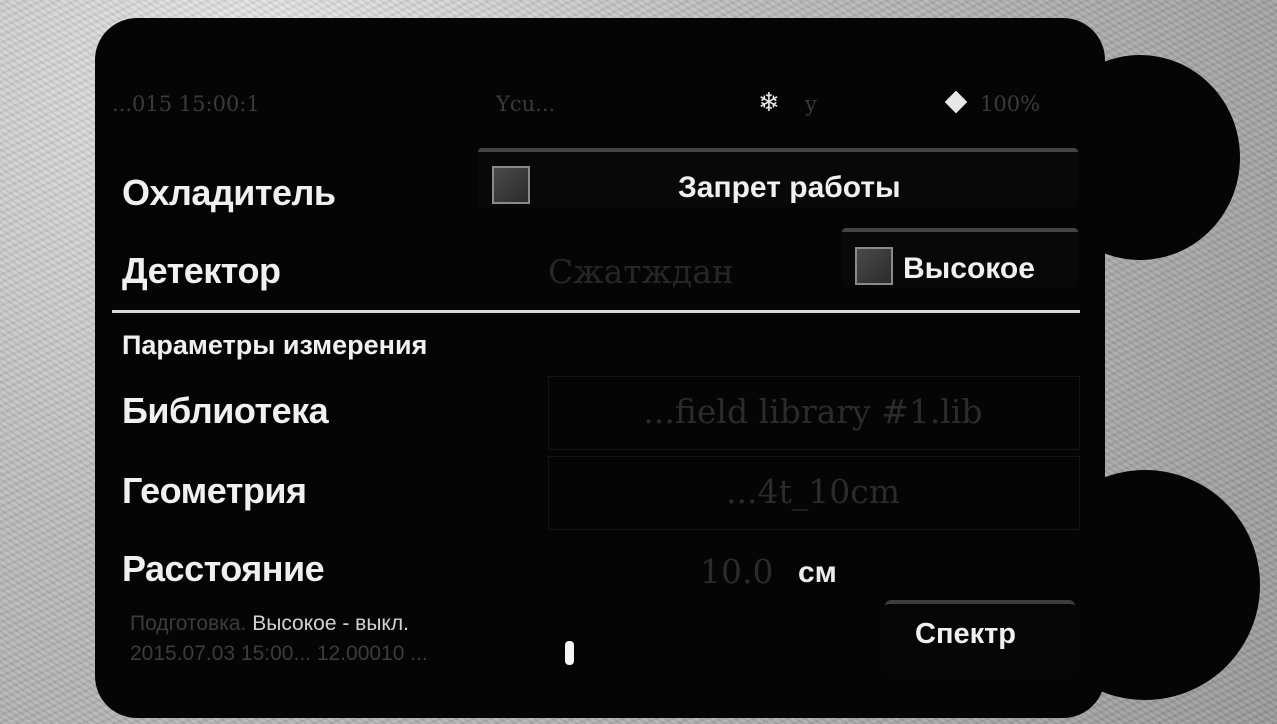 The image size is (1277, 724). What do you see at coordinates (736, 571) in the screenshot?
I see `distance-value: 10.0` at bounding box center [736, 571].